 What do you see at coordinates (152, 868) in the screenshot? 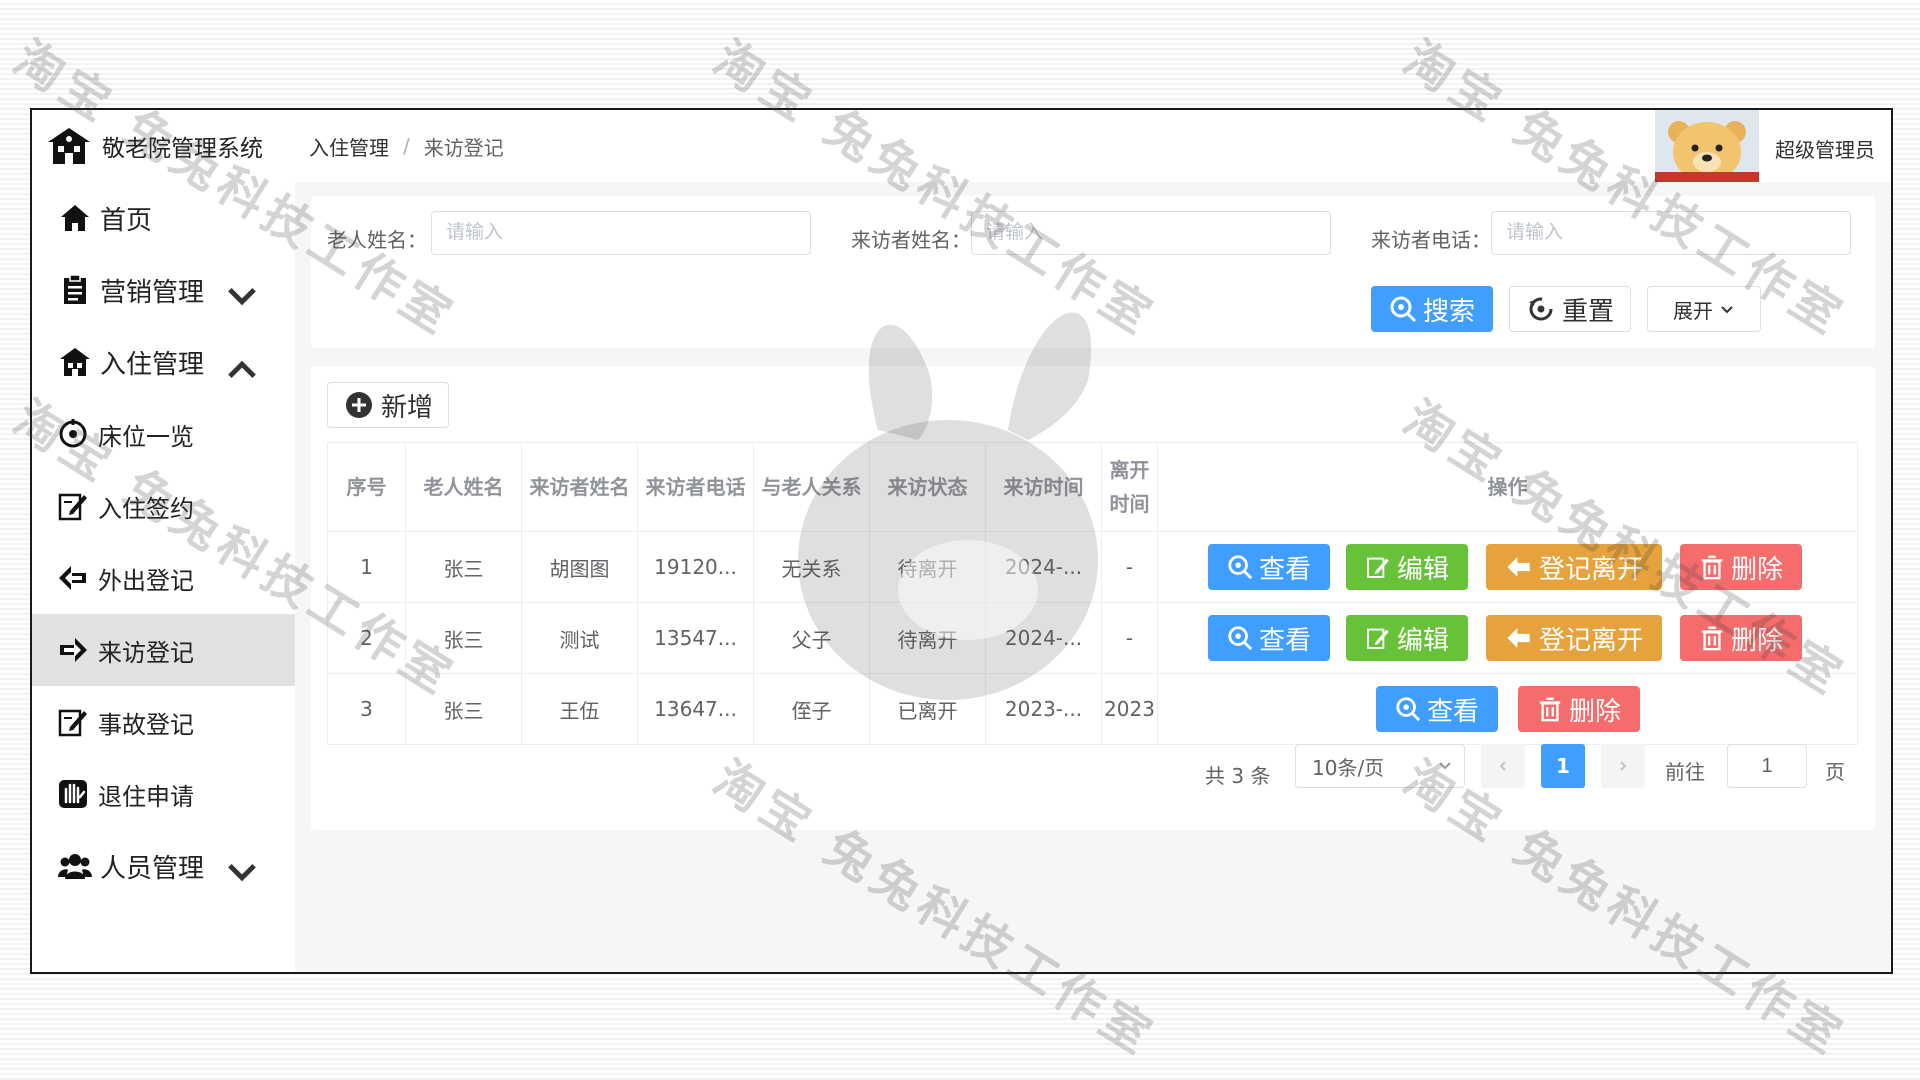
I see `sidebar-item-label: 人员管理` at bounding box center [152, 868].